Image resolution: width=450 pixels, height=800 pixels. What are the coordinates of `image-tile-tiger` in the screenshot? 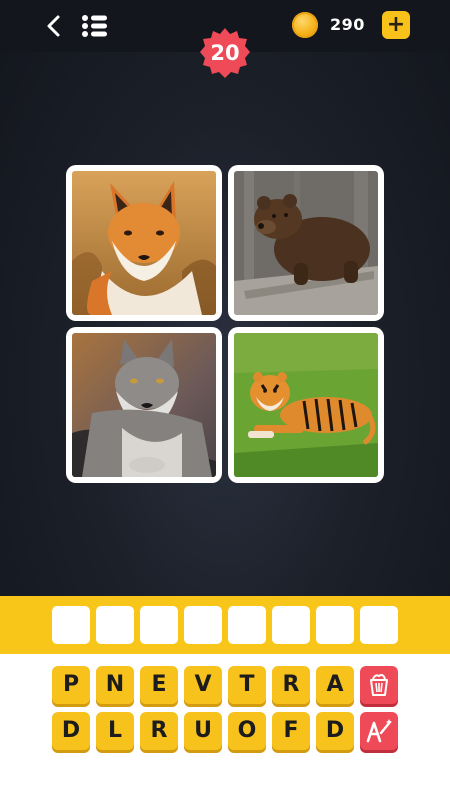 It's located at (306, 405).